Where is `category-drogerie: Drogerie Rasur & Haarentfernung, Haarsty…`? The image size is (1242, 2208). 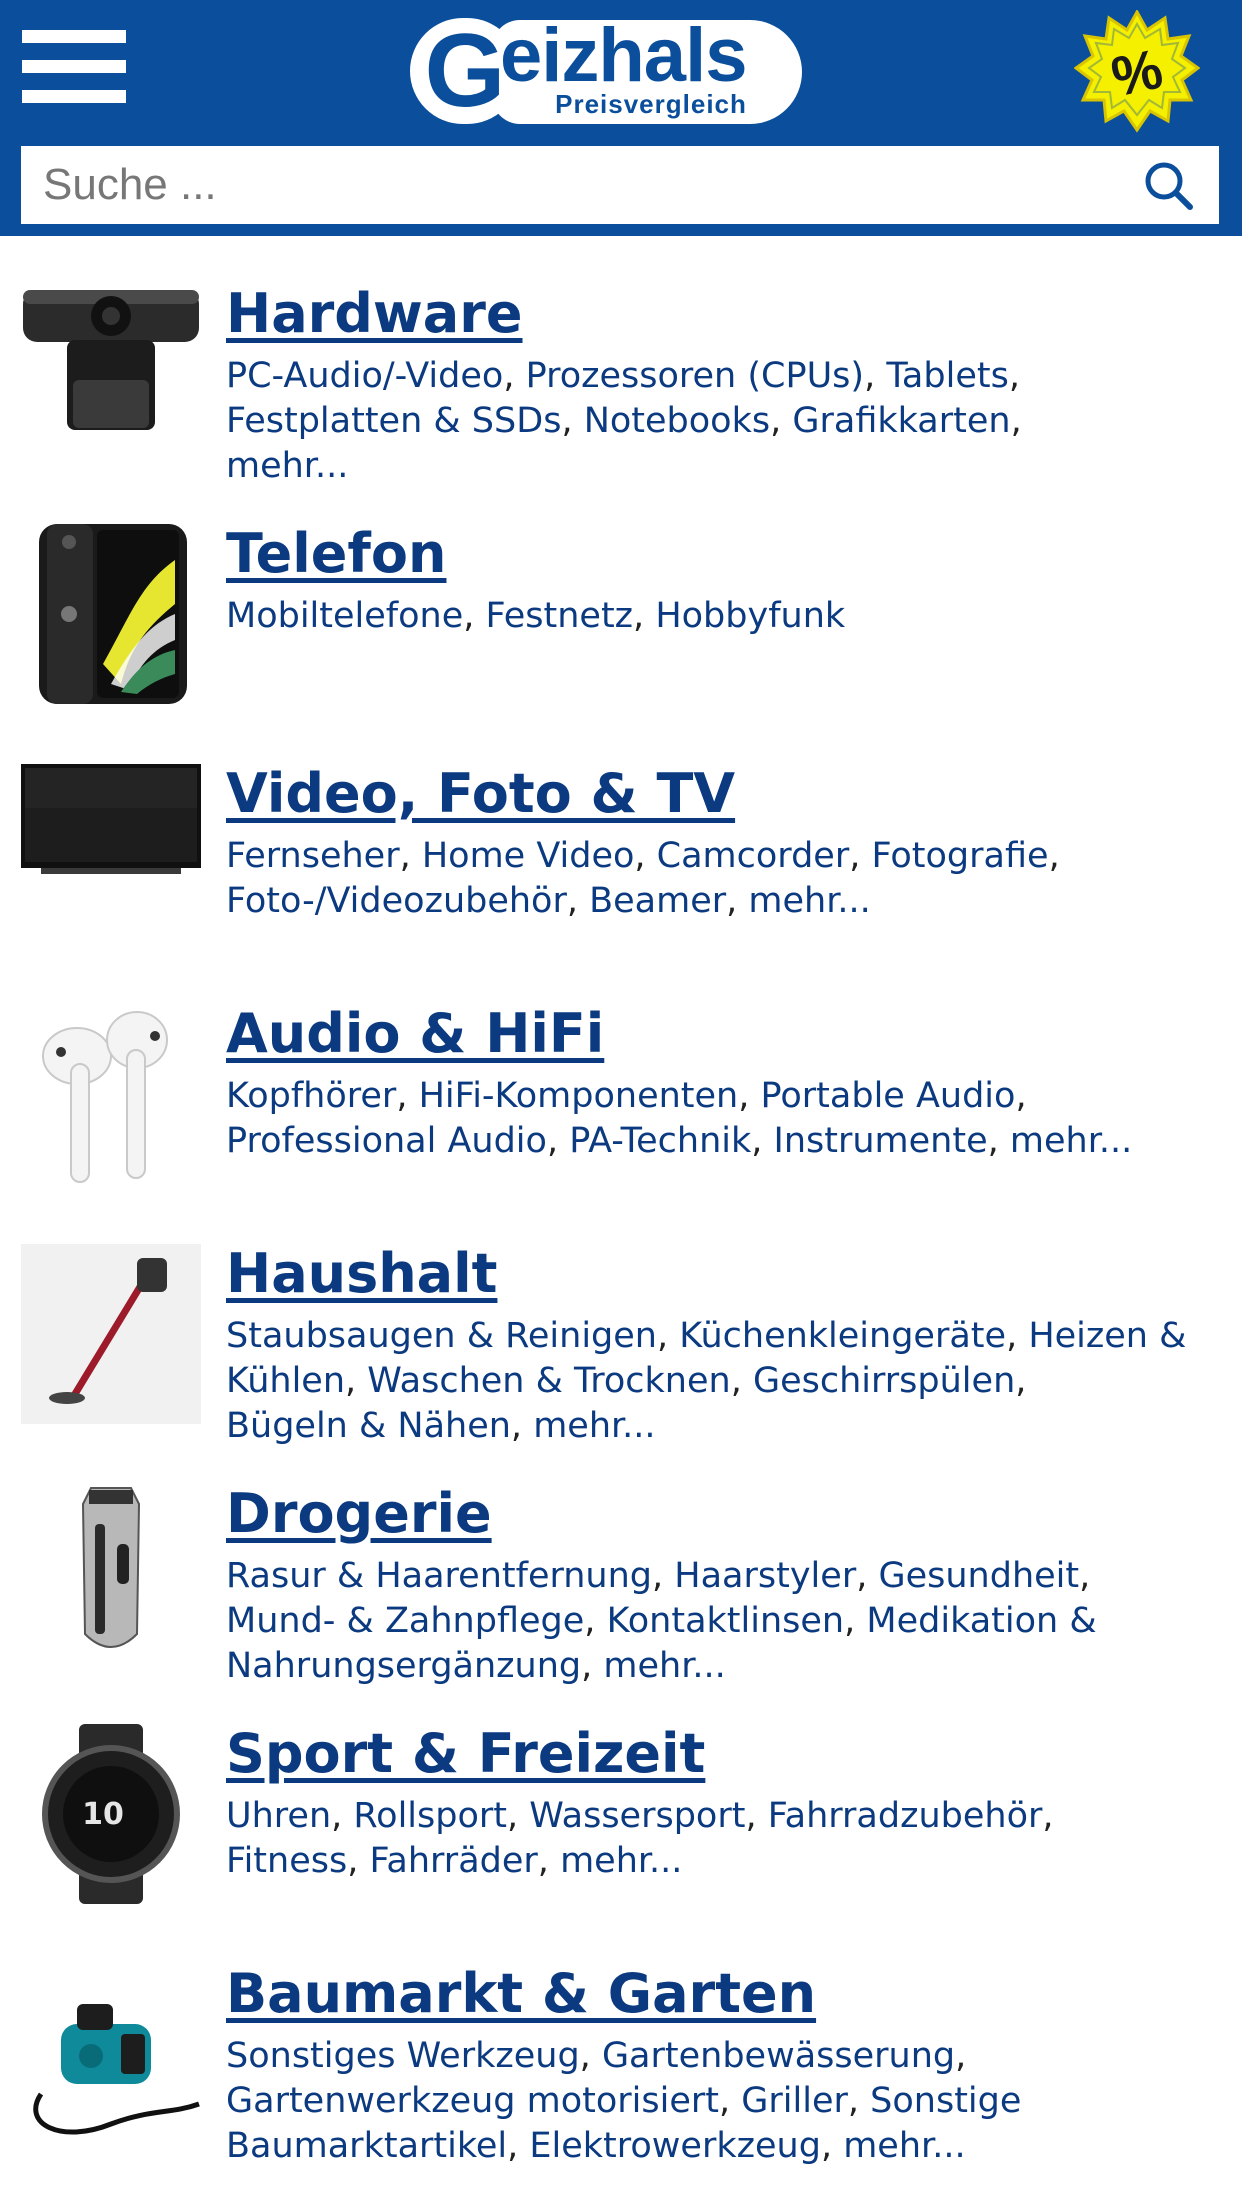 category-drogerie: Drogerie Rasur & Haarentfernung, Haarsty… is located at coordinates (621, 1561).